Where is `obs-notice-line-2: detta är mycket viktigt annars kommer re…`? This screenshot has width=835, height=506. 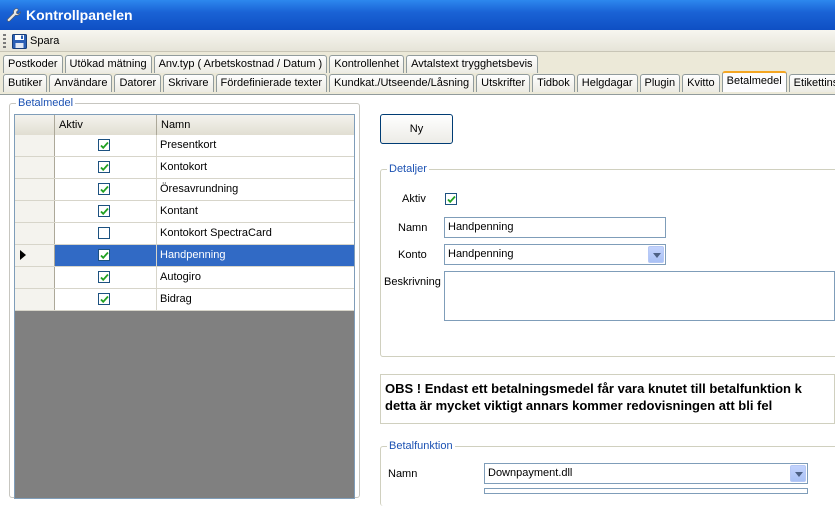
obs-notice-line-2: detta är mycket viktigt annars kommer re… is located at coordinates (579, 405).